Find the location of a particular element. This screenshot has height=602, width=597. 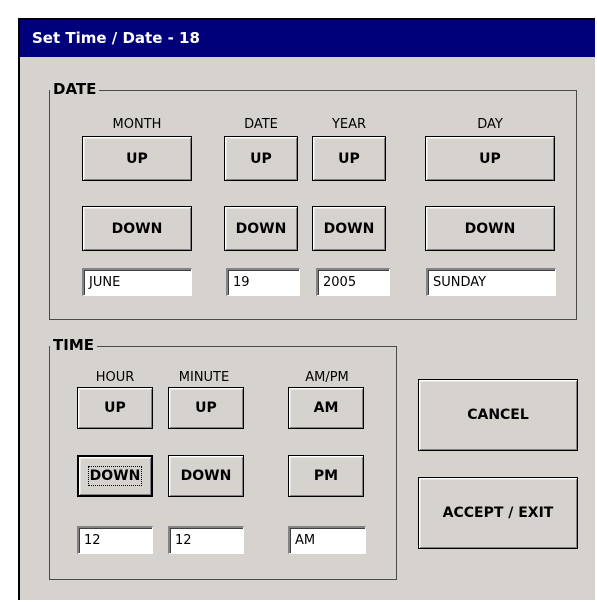

minute-field: 12 is located at coordinates (206, 540).